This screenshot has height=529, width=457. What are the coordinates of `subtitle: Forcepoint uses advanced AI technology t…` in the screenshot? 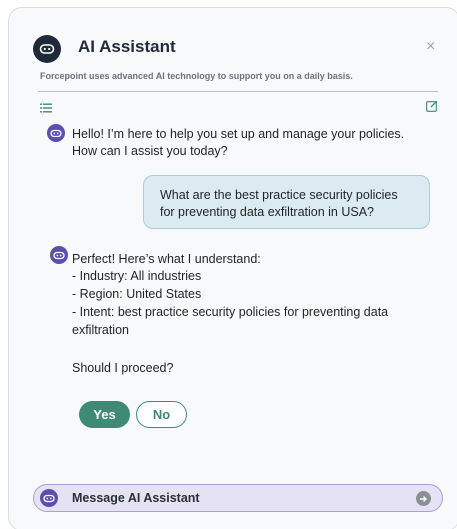 It's located at (196, 76).